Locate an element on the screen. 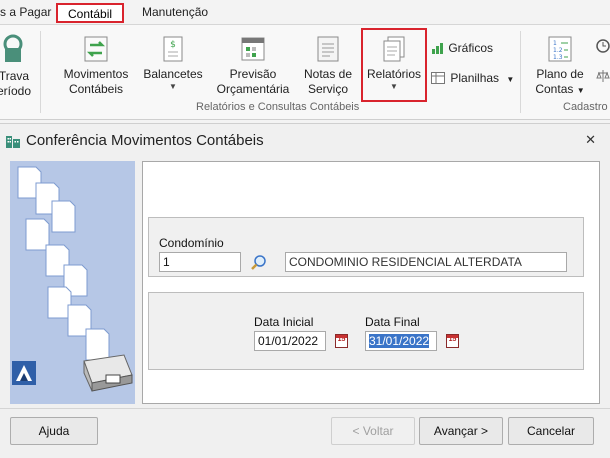 Image resolution: width=610 pixels, height=458 pixels. data-inicial-input: 01/01/2022 is located at coordinates (290, 341).